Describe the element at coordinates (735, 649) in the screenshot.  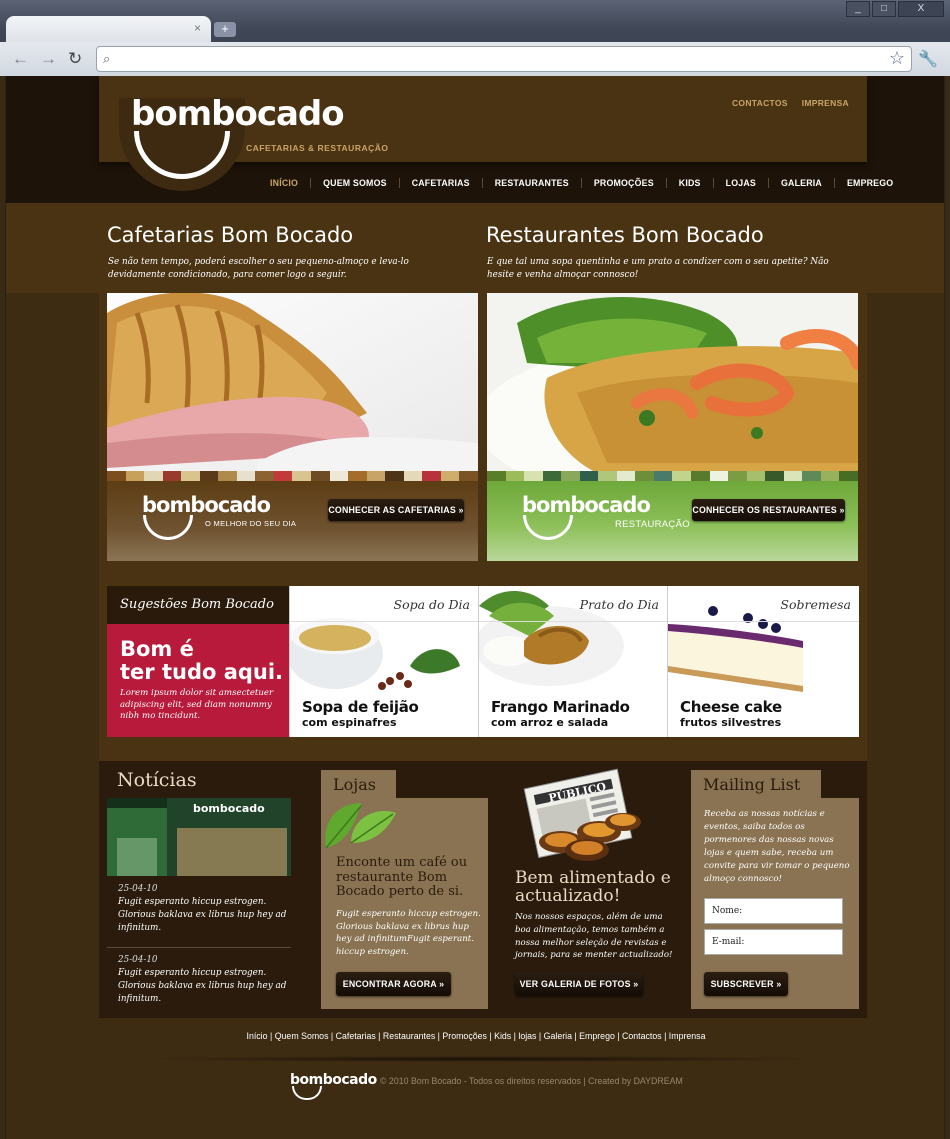
I see `cheesecake-photo` at that location.